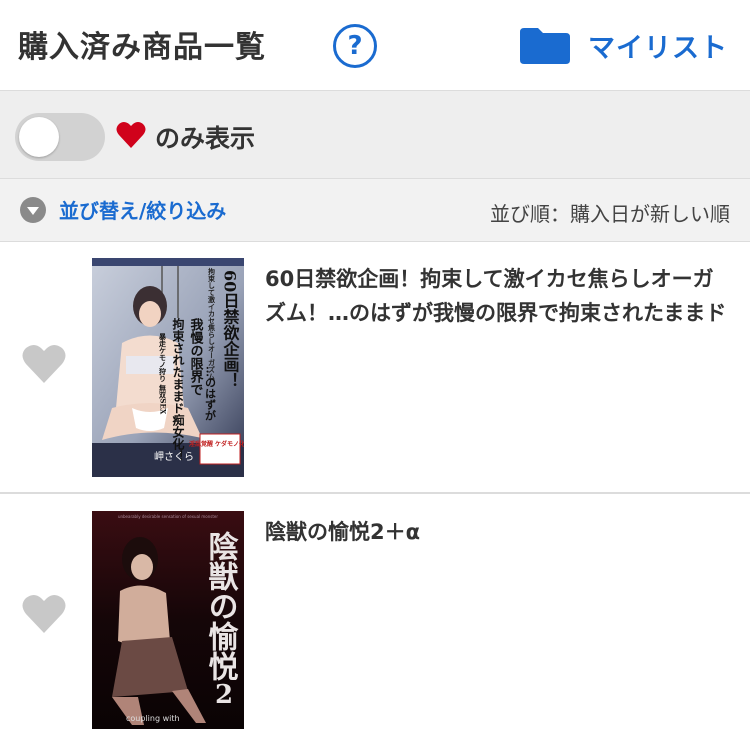  I want to click on question-circle-icon: ?, so click(355, 46).